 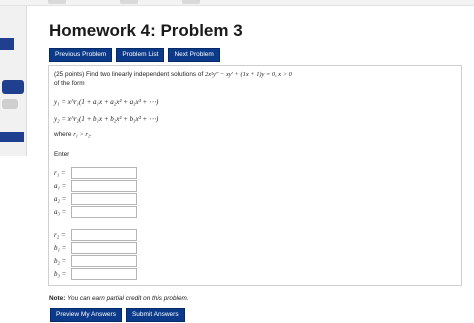 I want to click on b2-input, so click(x=104, y=261).